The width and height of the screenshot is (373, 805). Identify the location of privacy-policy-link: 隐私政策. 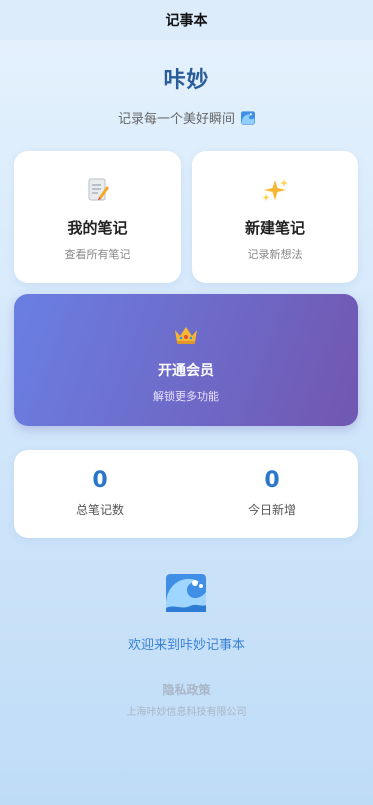
(186, 689).